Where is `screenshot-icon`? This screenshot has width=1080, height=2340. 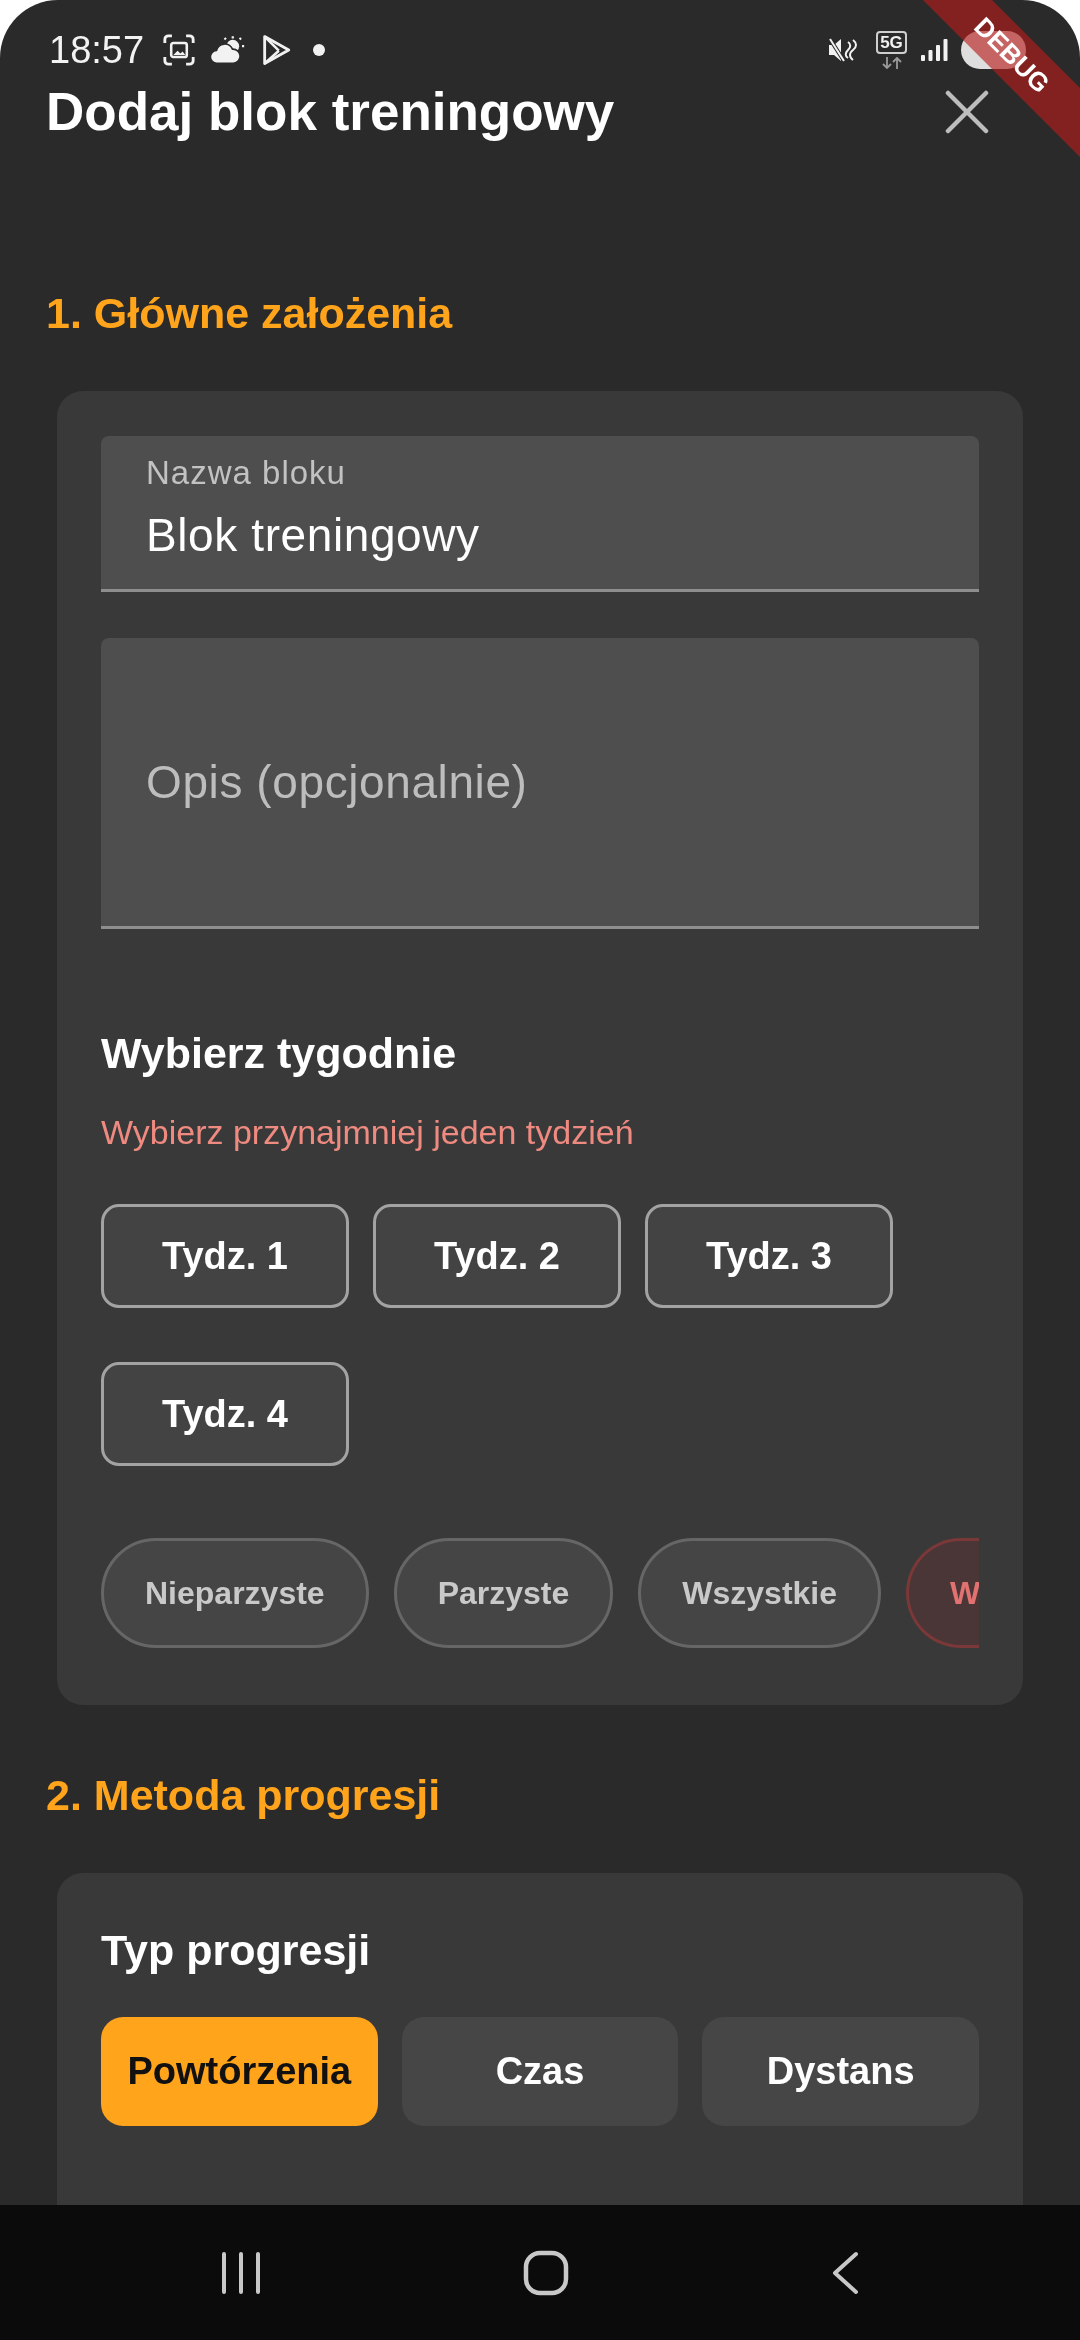
screenshot-icon is located at coordinates (179, 50).